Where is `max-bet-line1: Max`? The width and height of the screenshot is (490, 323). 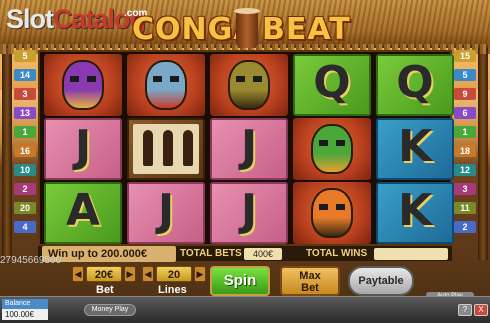 max-bet-line1: Max is located at coordinates (310, 276).